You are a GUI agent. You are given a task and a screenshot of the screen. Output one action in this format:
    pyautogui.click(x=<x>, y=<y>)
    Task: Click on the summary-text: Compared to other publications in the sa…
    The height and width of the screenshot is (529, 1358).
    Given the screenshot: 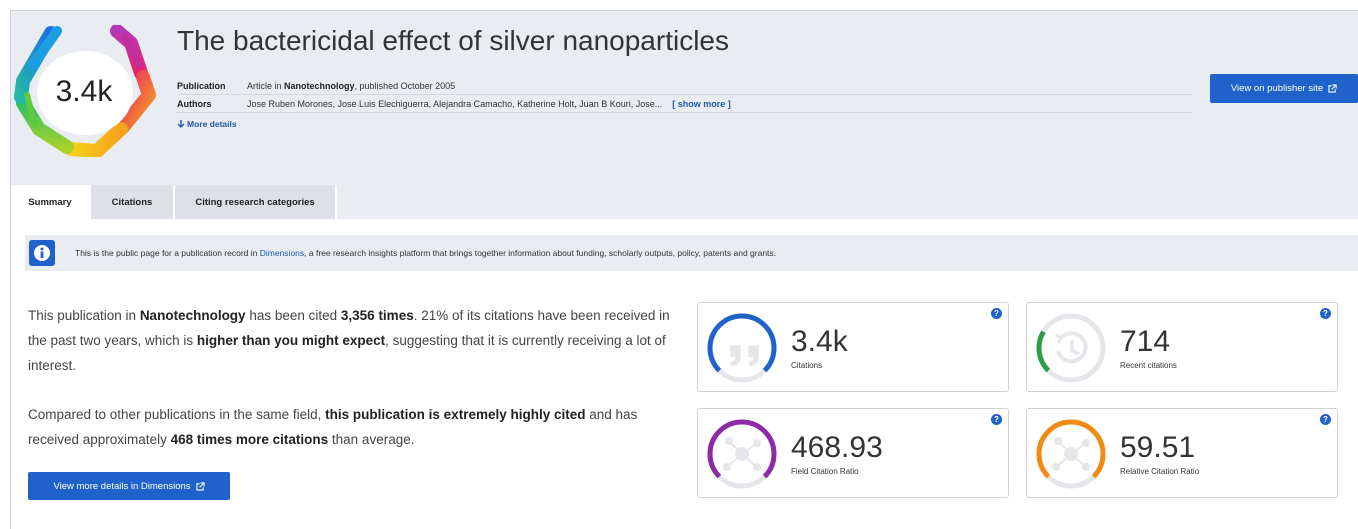 What is the action you would take?
    pyautogui.click(x=177, y=414)
    